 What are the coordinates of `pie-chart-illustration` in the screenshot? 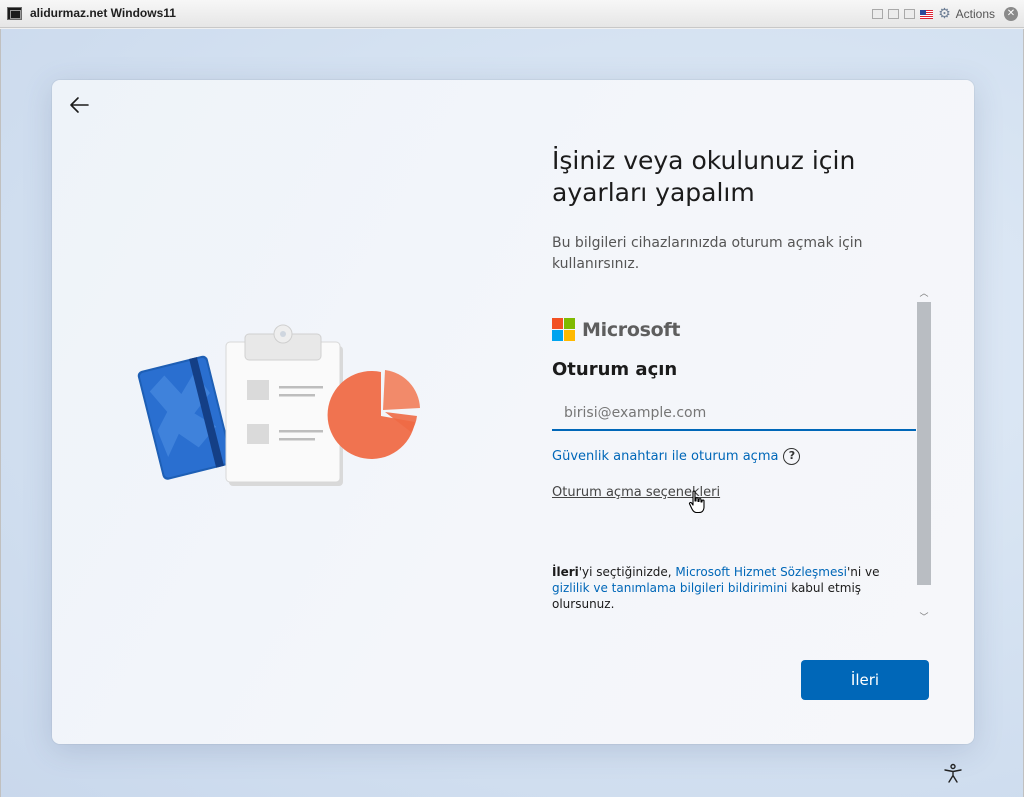 It's located at (373, 414).